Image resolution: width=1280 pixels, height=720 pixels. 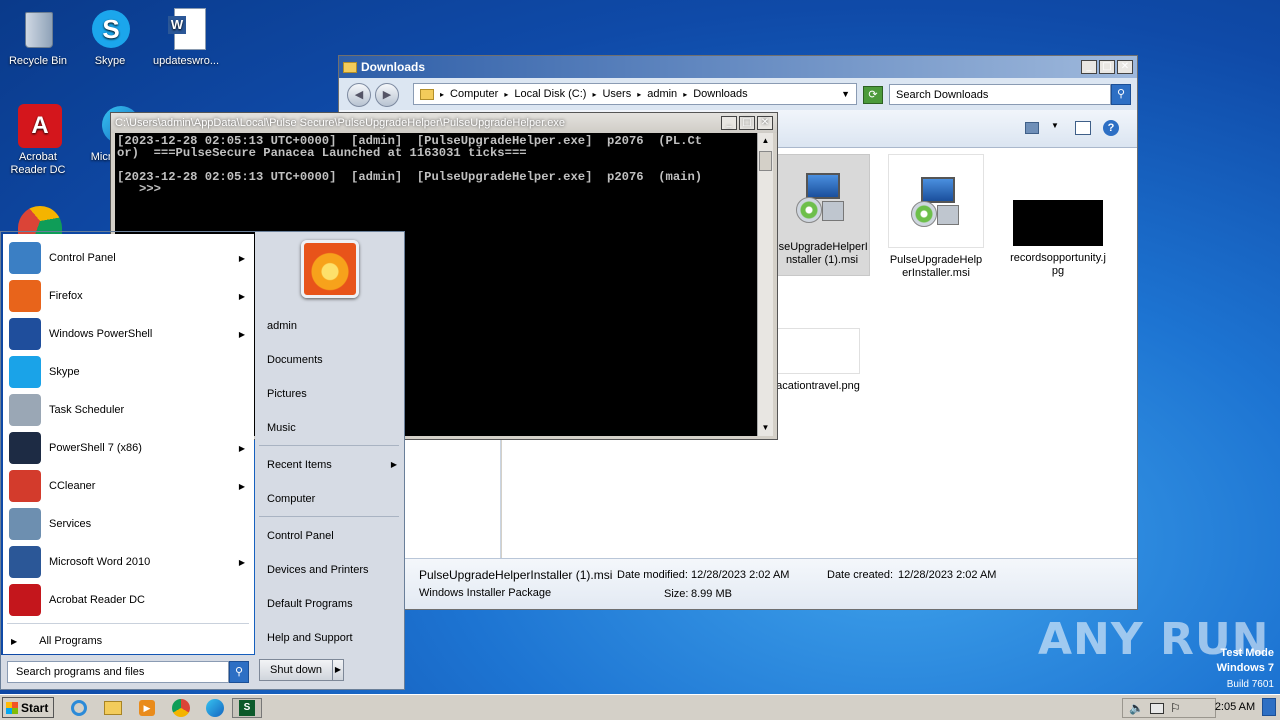 I want to click on start-right-computer: Computer, so click(x=332, y=499).